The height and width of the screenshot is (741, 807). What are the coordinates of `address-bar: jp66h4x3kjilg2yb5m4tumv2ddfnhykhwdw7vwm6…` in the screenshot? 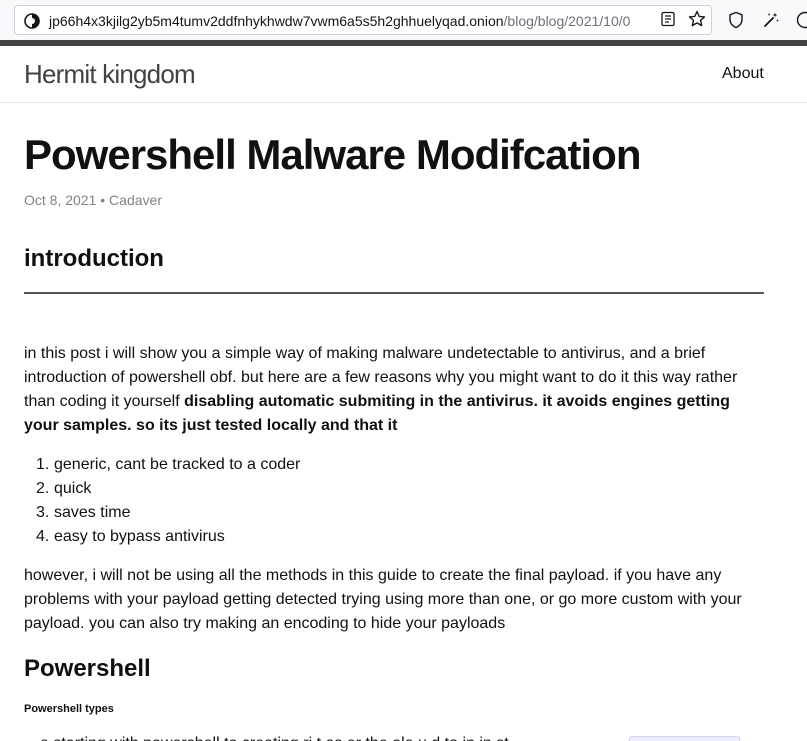 It's located at (363, 20).